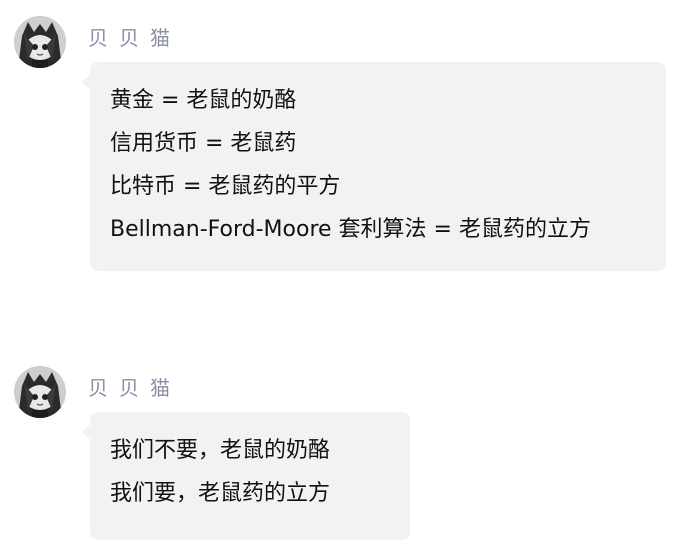  What do you see at coordinates (225, 186) in the screenshot?
I see `message-line: 比特币 = 老鼠药的平方` at bounding box center [225, 186].